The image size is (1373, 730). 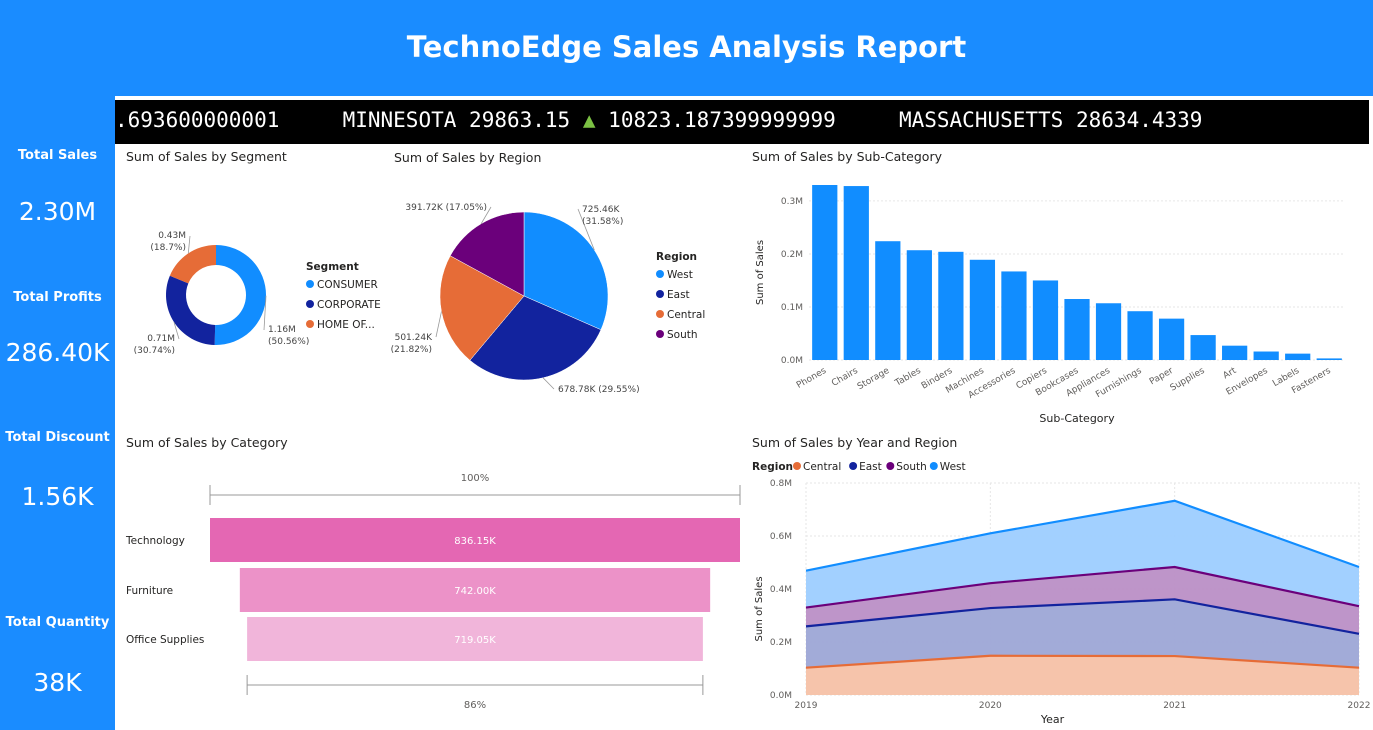 I want to click on funnel-category-label: Technology, so click(x=155, y=541).